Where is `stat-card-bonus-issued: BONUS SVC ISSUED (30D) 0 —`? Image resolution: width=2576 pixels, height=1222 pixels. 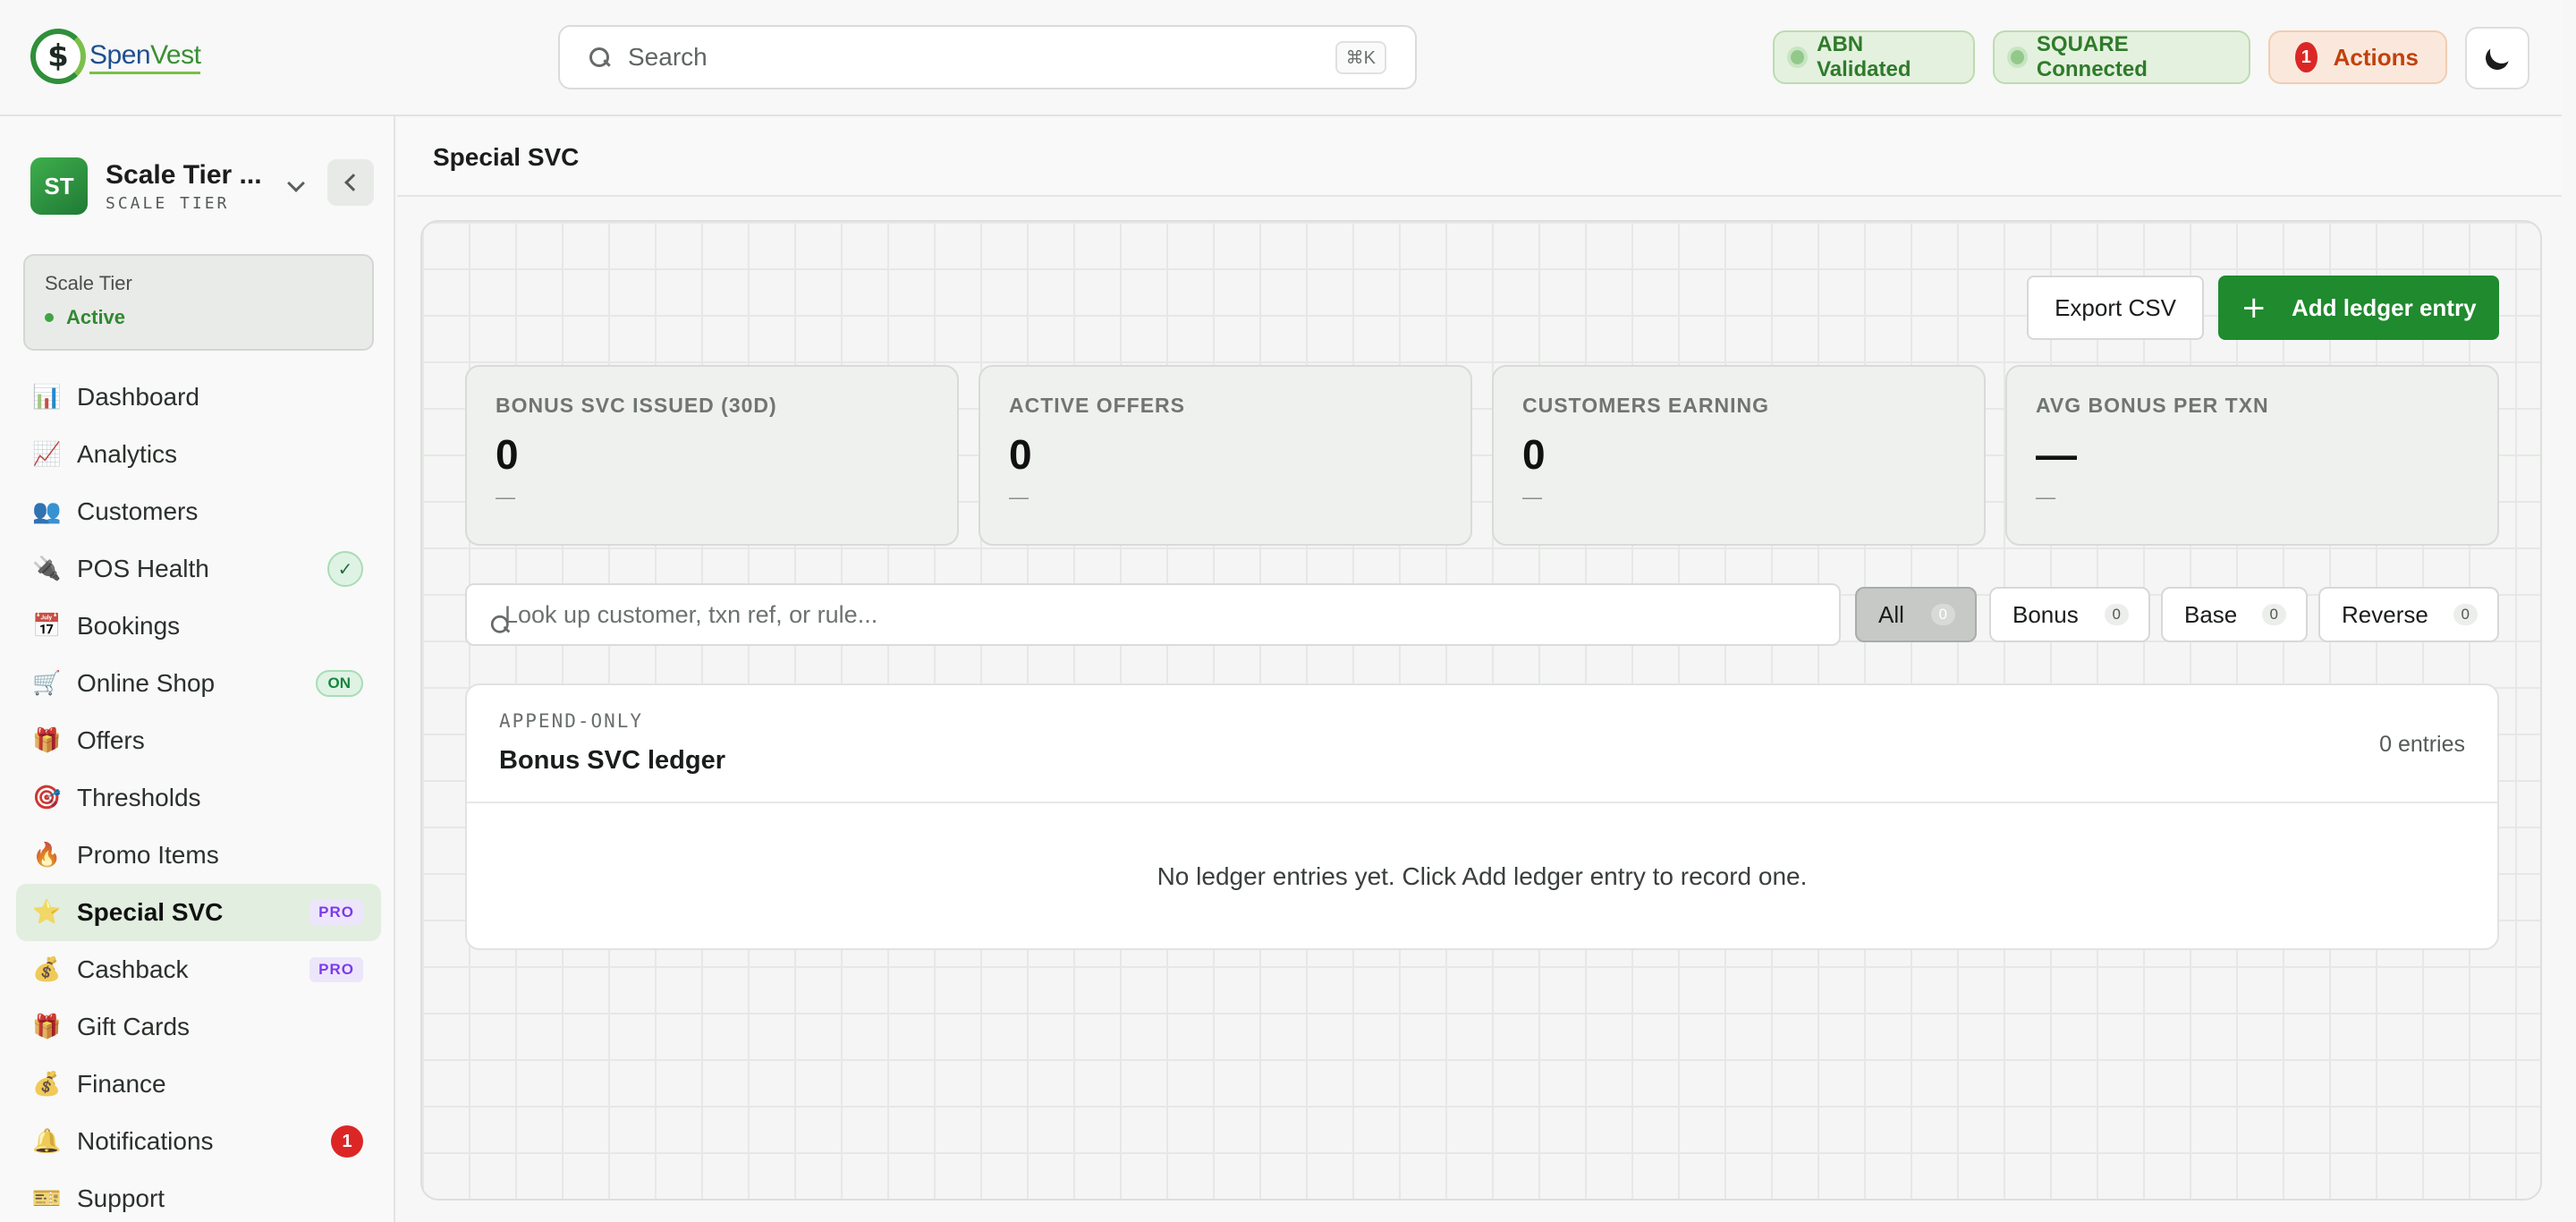
stat-card-bonus-issued: BONUS SVC ISSUED (30D) 0 — is located at coordinates (712, 455).